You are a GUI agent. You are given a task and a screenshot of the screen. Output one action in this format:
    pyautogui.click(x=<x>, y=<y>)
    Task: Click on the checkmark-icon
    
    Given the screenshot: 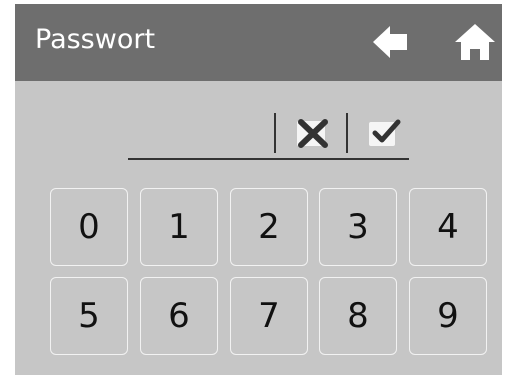 What is the action you would take?
    pyautogui.click(x=385, y=132)
    